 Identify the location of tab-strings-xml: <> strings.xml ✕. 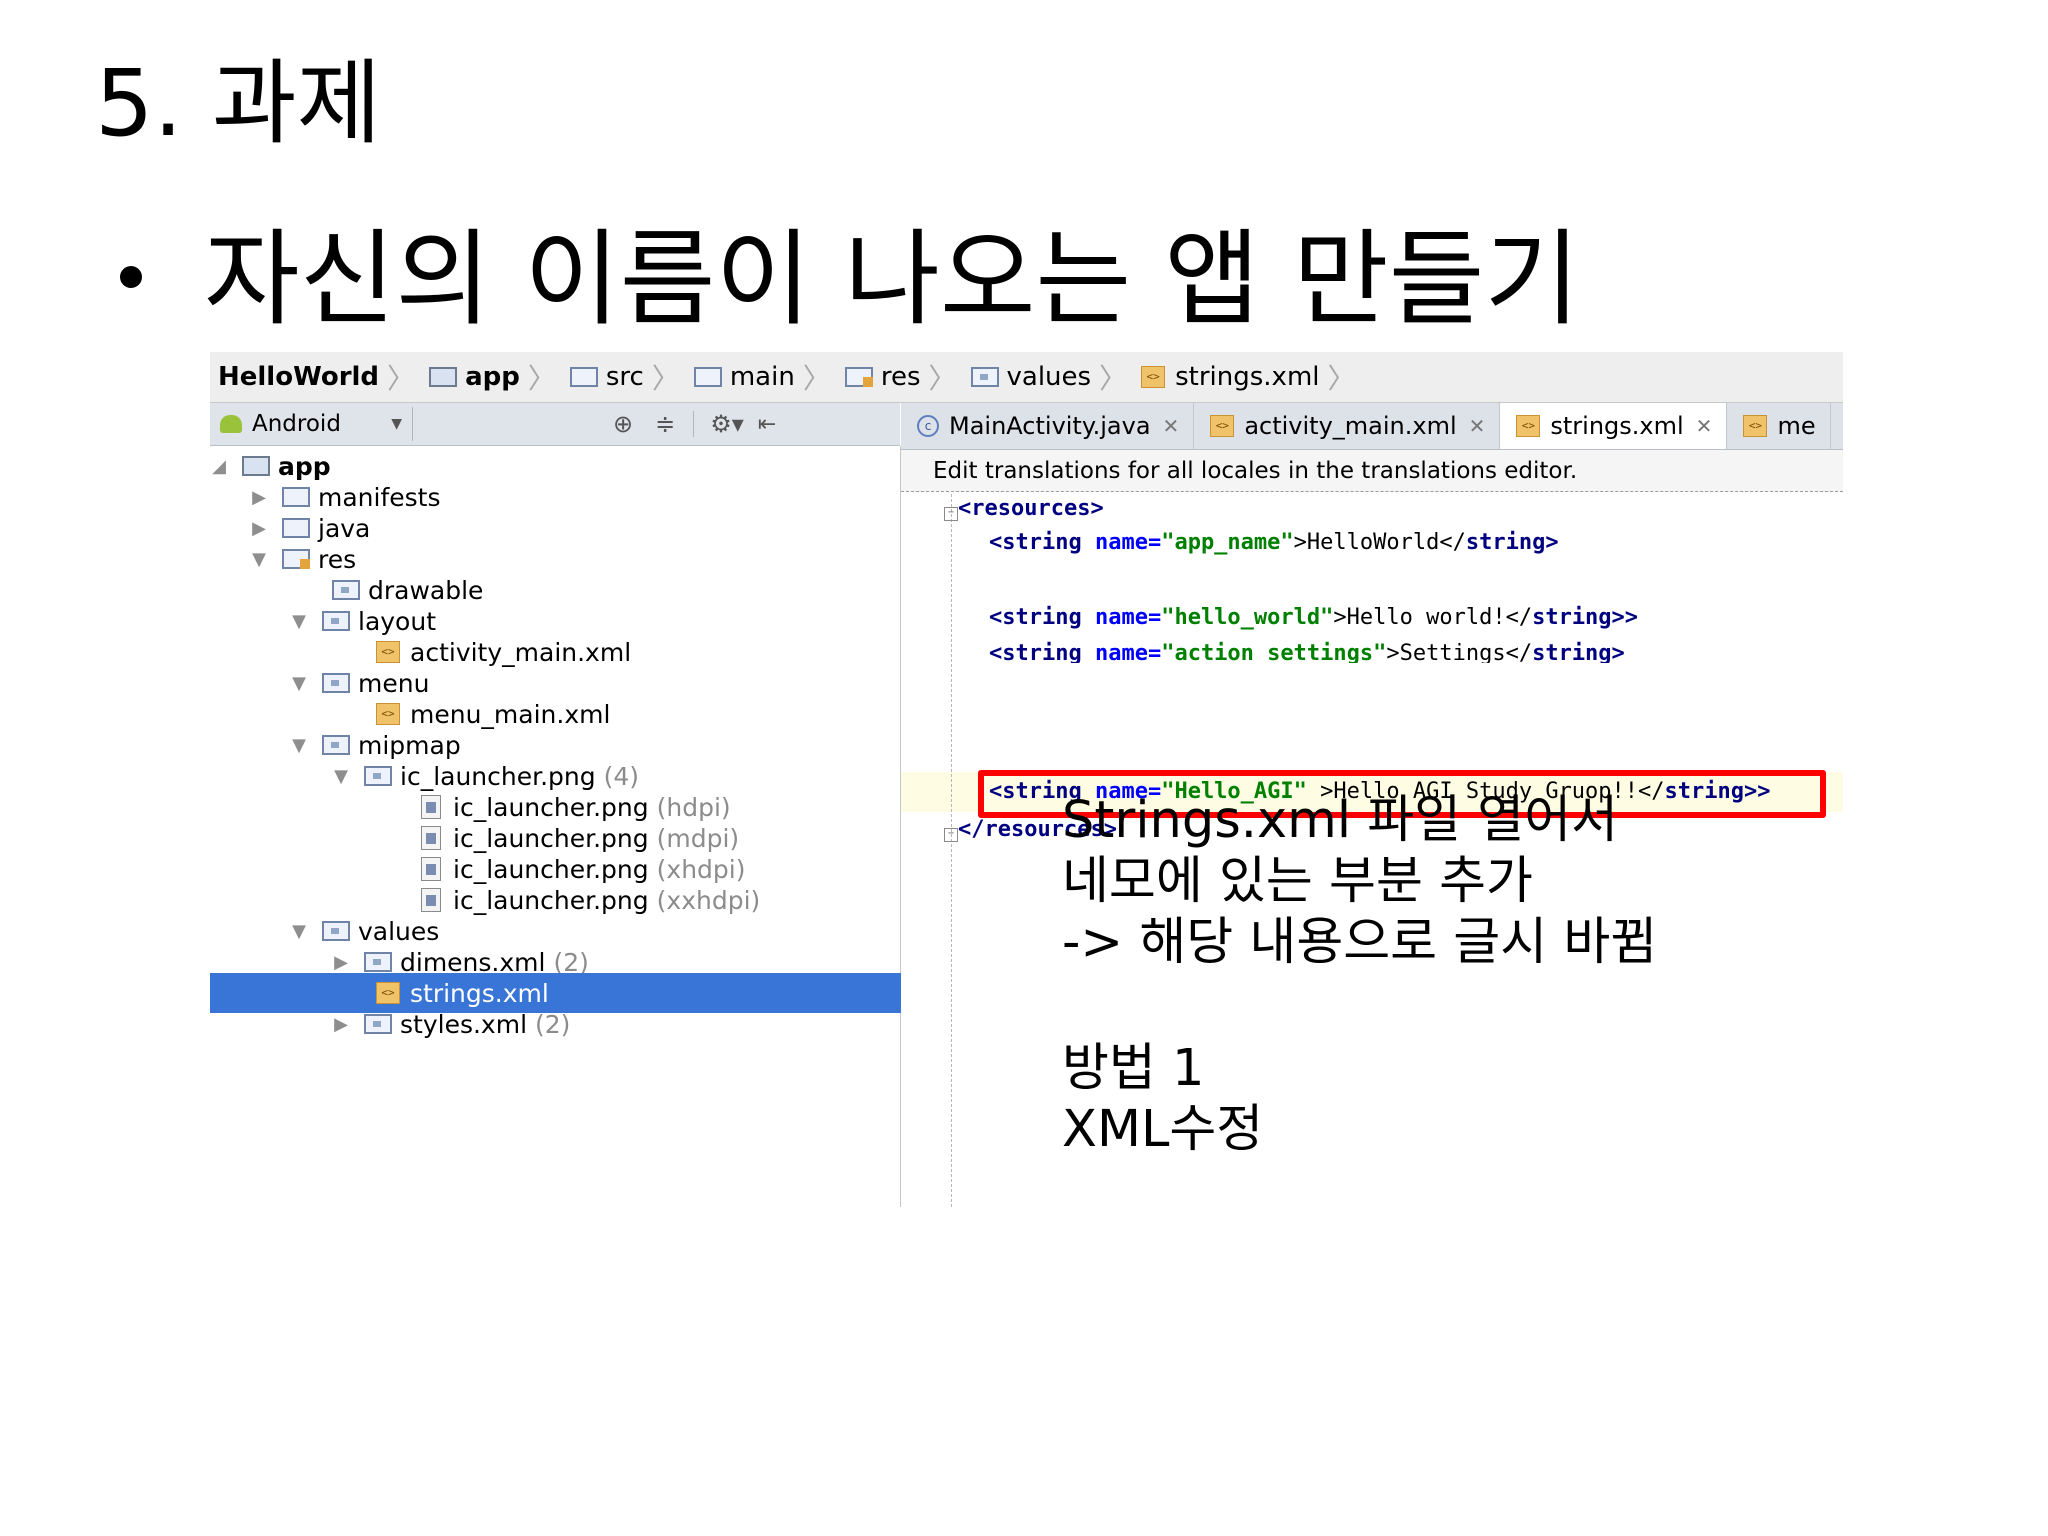
(1614, 426).